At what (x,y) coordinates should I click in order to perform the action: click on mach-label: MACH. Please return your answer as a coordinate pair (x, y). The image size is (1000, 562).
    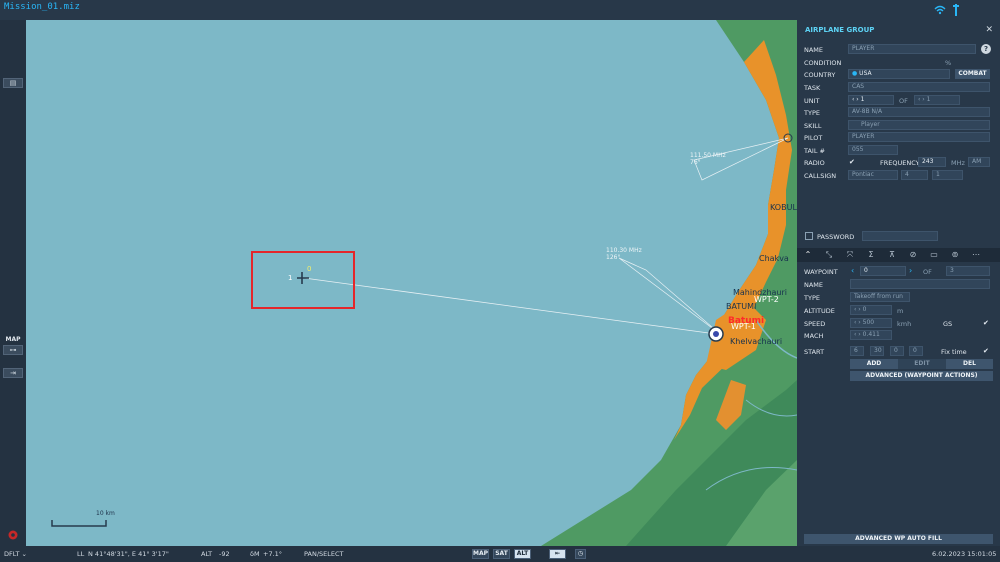
    Looking at the image, I should click on (814, 336).